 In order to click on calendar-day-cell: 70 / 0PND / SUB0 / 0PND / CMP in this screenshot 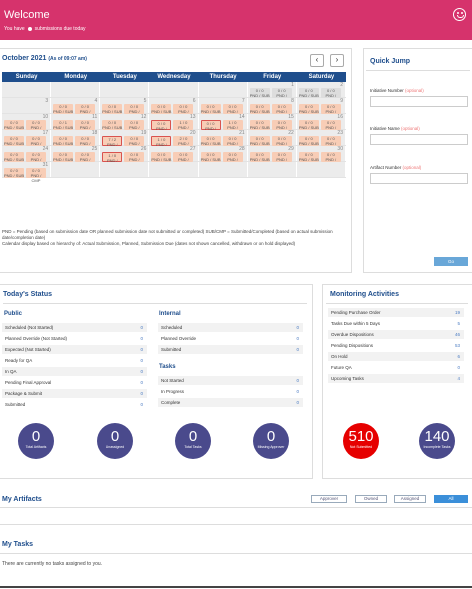, I will do `click(223, 108)`.